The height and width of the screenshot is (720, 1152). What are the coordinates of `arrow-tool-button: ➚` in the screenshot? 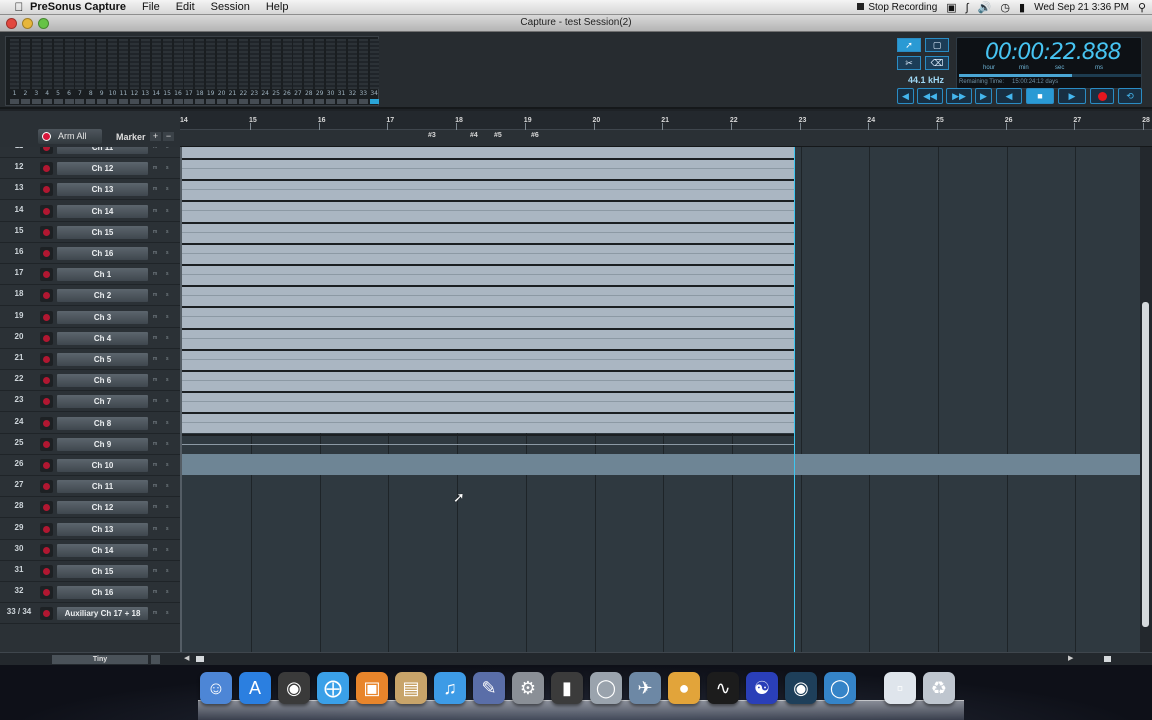 It's located at (909, 45).